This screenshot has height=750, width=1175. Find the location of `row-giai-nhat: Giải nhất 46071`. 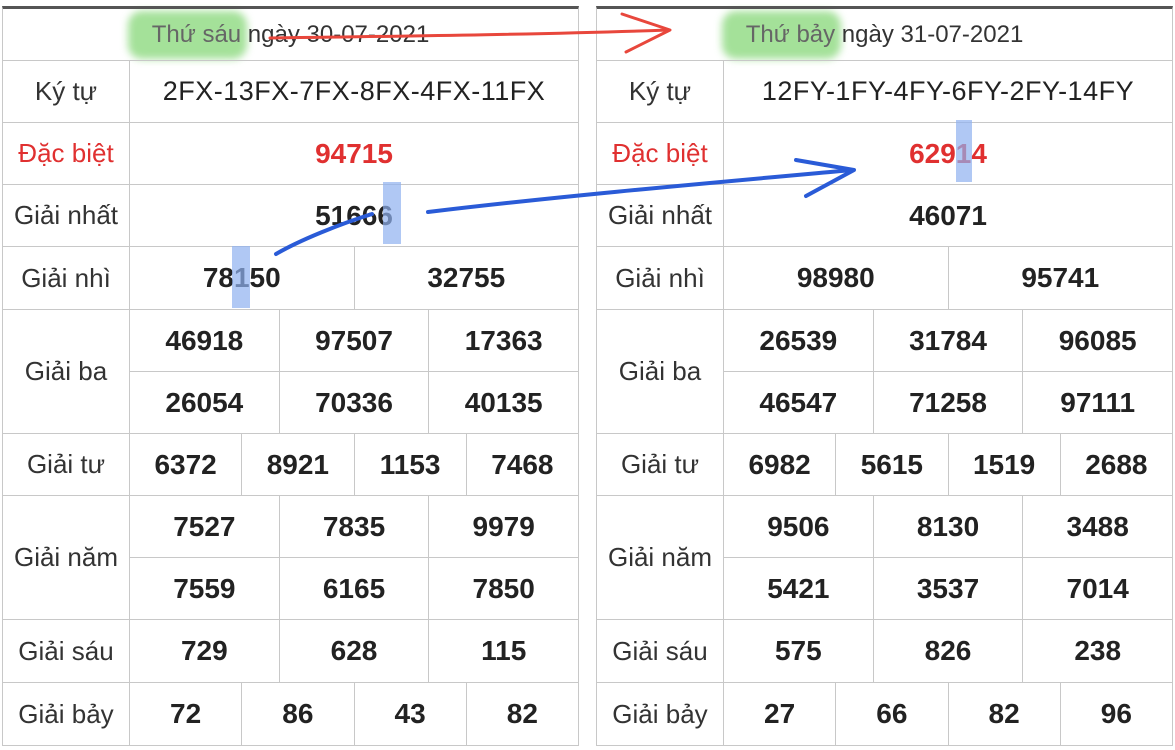

row-giai-nhat: Giải nhất 46071 is located at coordinates (884, 215).